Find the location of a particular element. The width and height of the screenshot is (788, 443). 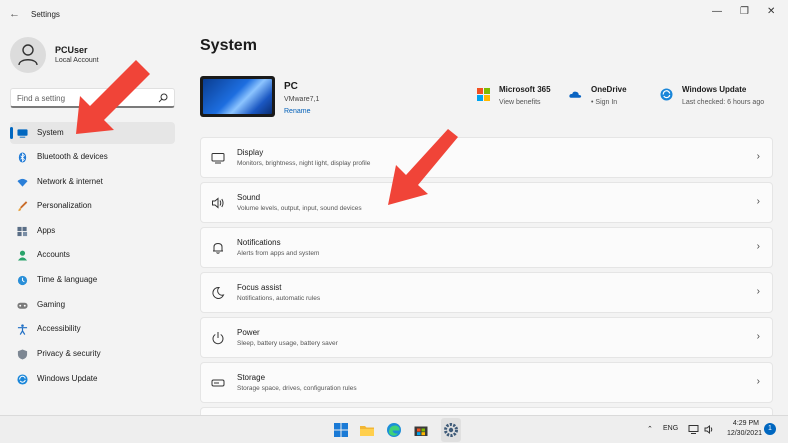

taskbar: ⌃ ENG 4:29 PM 12/30/2021 1 is located at coordinates (394, 429).